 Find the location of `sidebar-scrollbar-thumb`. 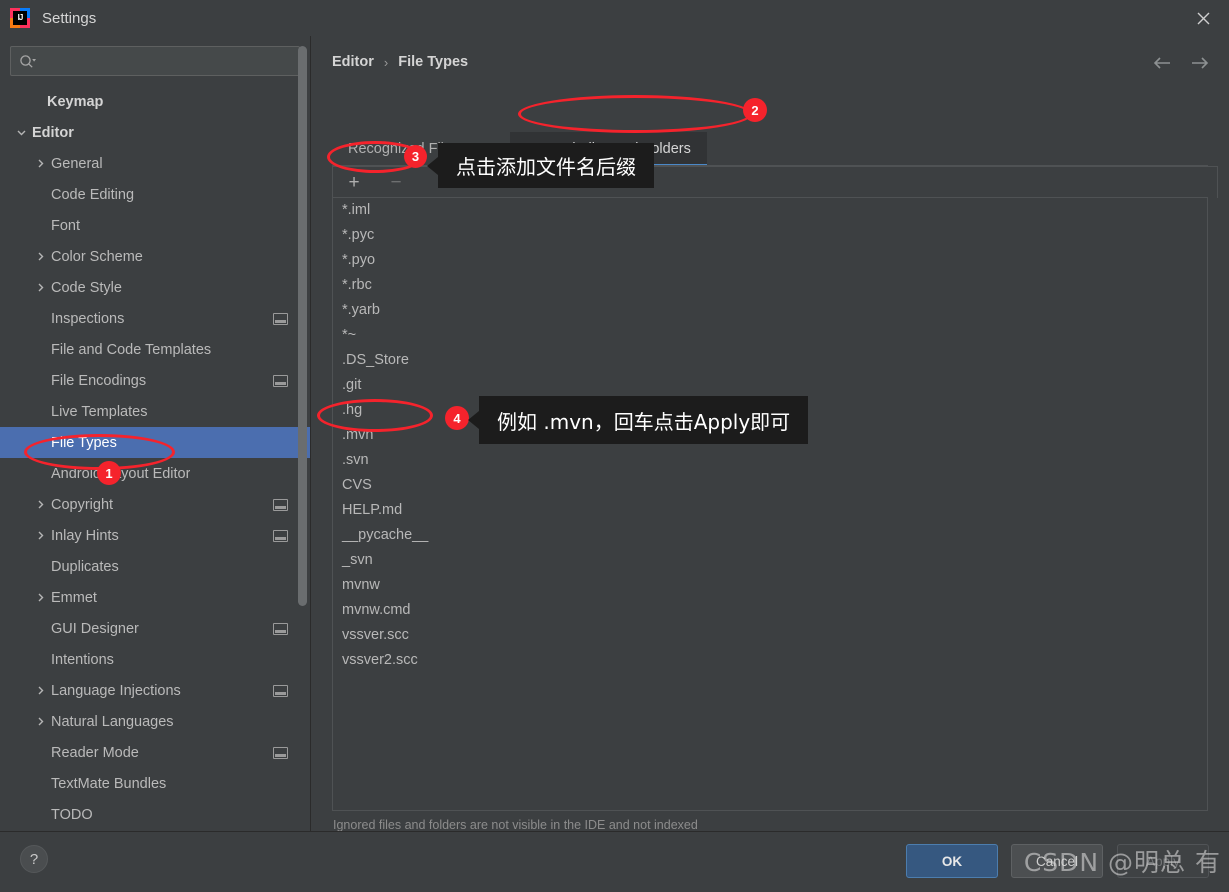

sidebar-scrollbar-thumb is located at coordinates (302, 326).